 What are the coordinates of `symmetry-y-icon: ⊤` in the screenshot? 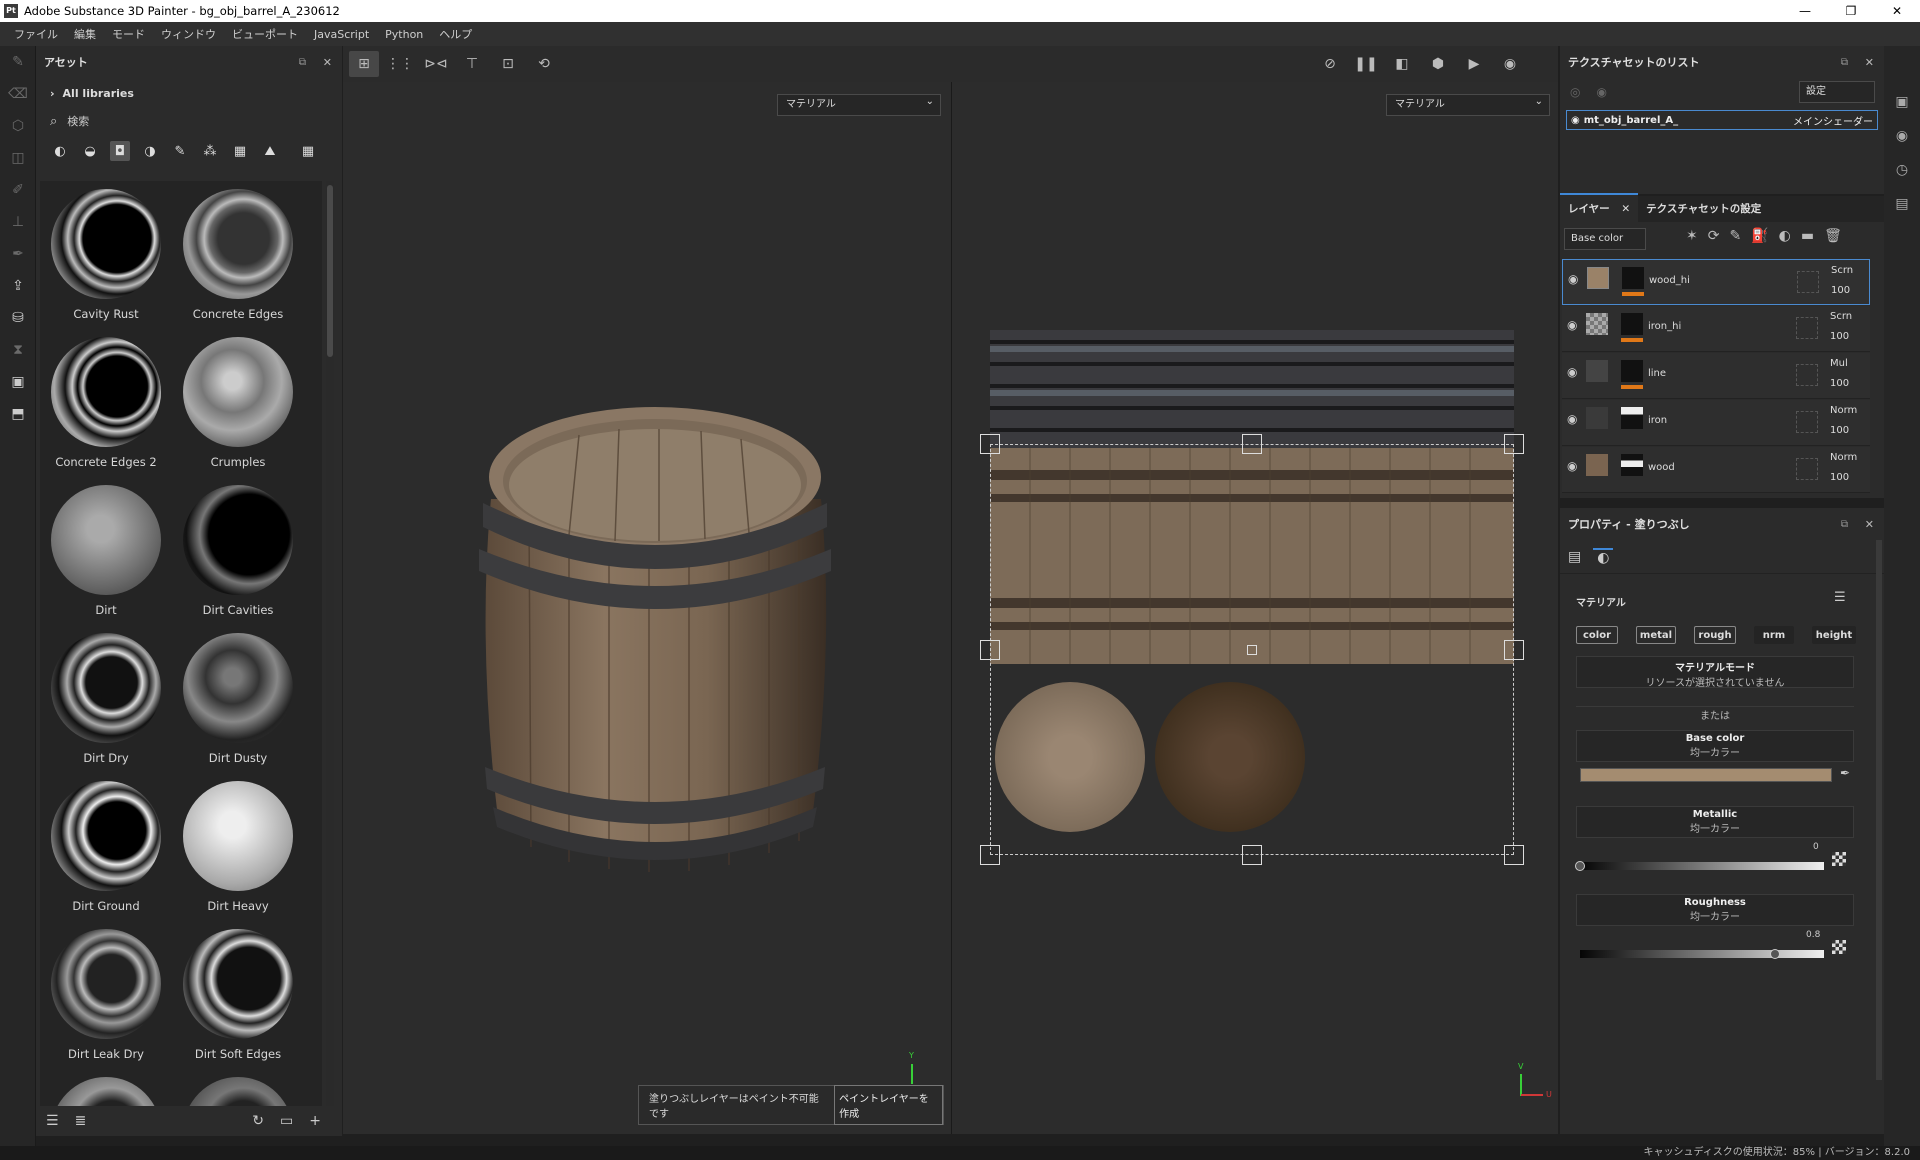 It's located at (472, 64).